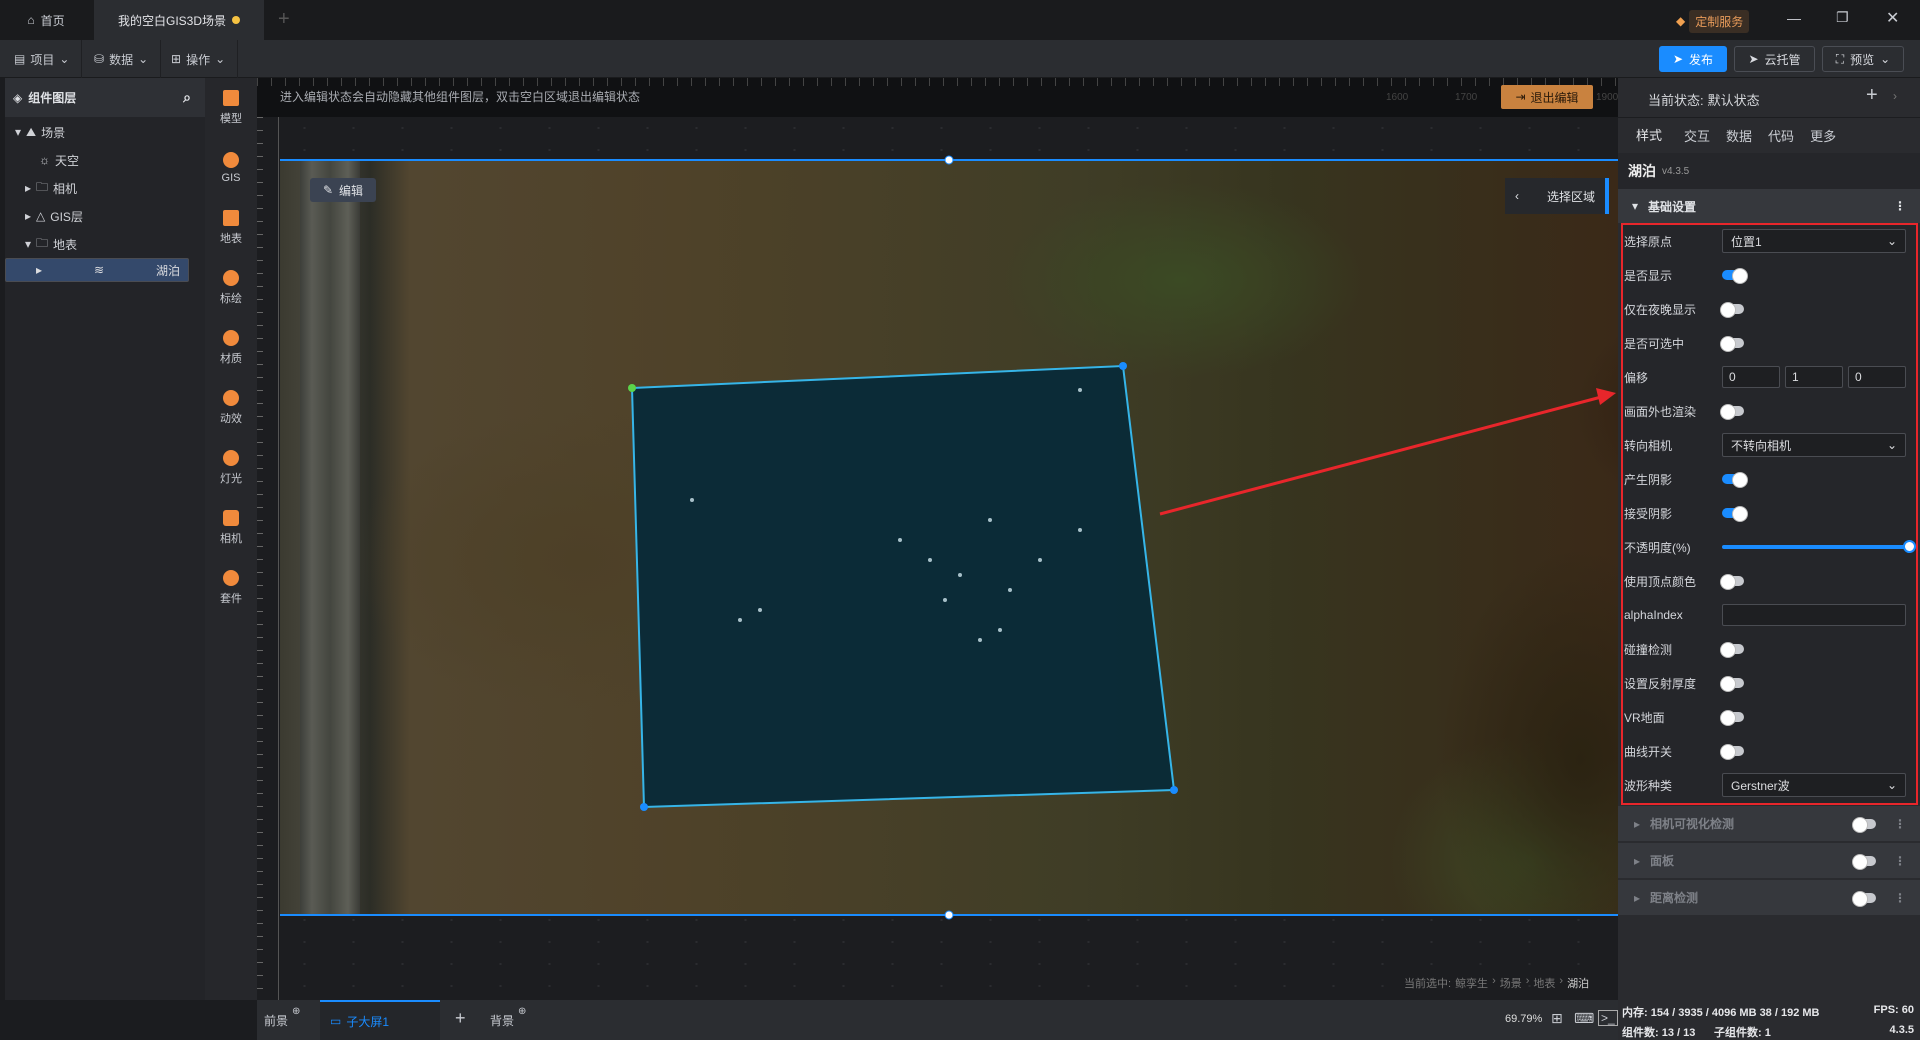 The height and width of the screenshot is (1040, 1920). Describe the element at coordinates (231, 588) in the screenshot. I see `iconbar-kit: 套件` at that location.